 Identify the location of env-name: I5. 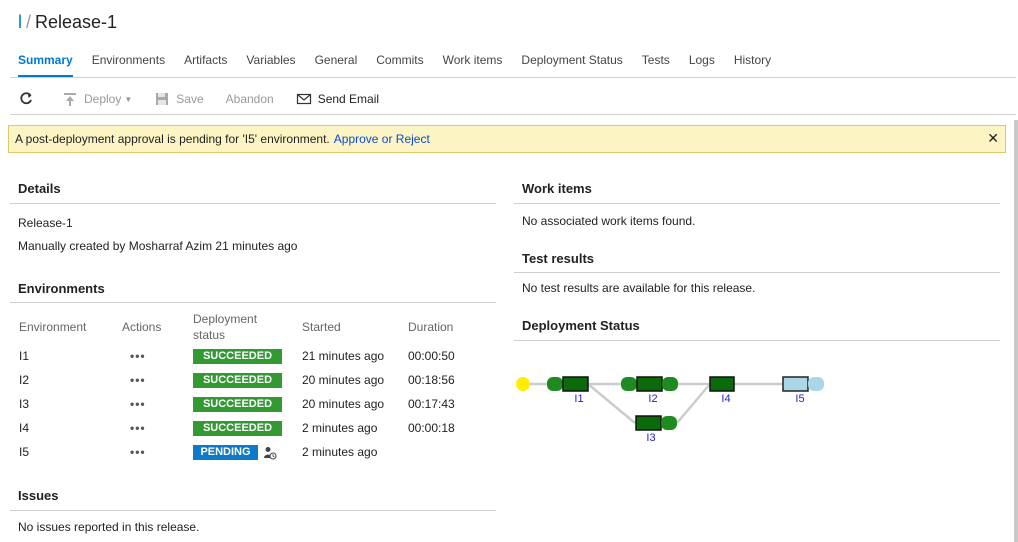
(24, 452).